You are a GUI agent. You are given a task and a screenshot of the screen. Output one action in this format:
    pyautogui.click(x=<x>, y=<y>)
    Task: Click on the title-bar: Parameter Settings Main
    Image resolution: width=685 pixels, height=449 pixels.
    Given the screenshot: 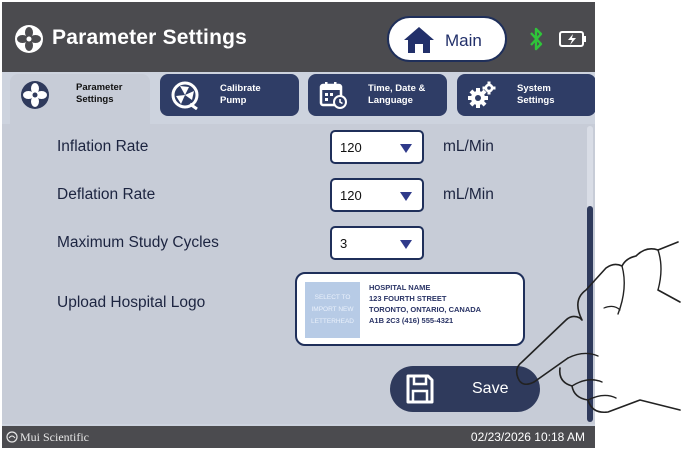 What is the action you would take?
    pyautogui.click(x=298, y=37)
    